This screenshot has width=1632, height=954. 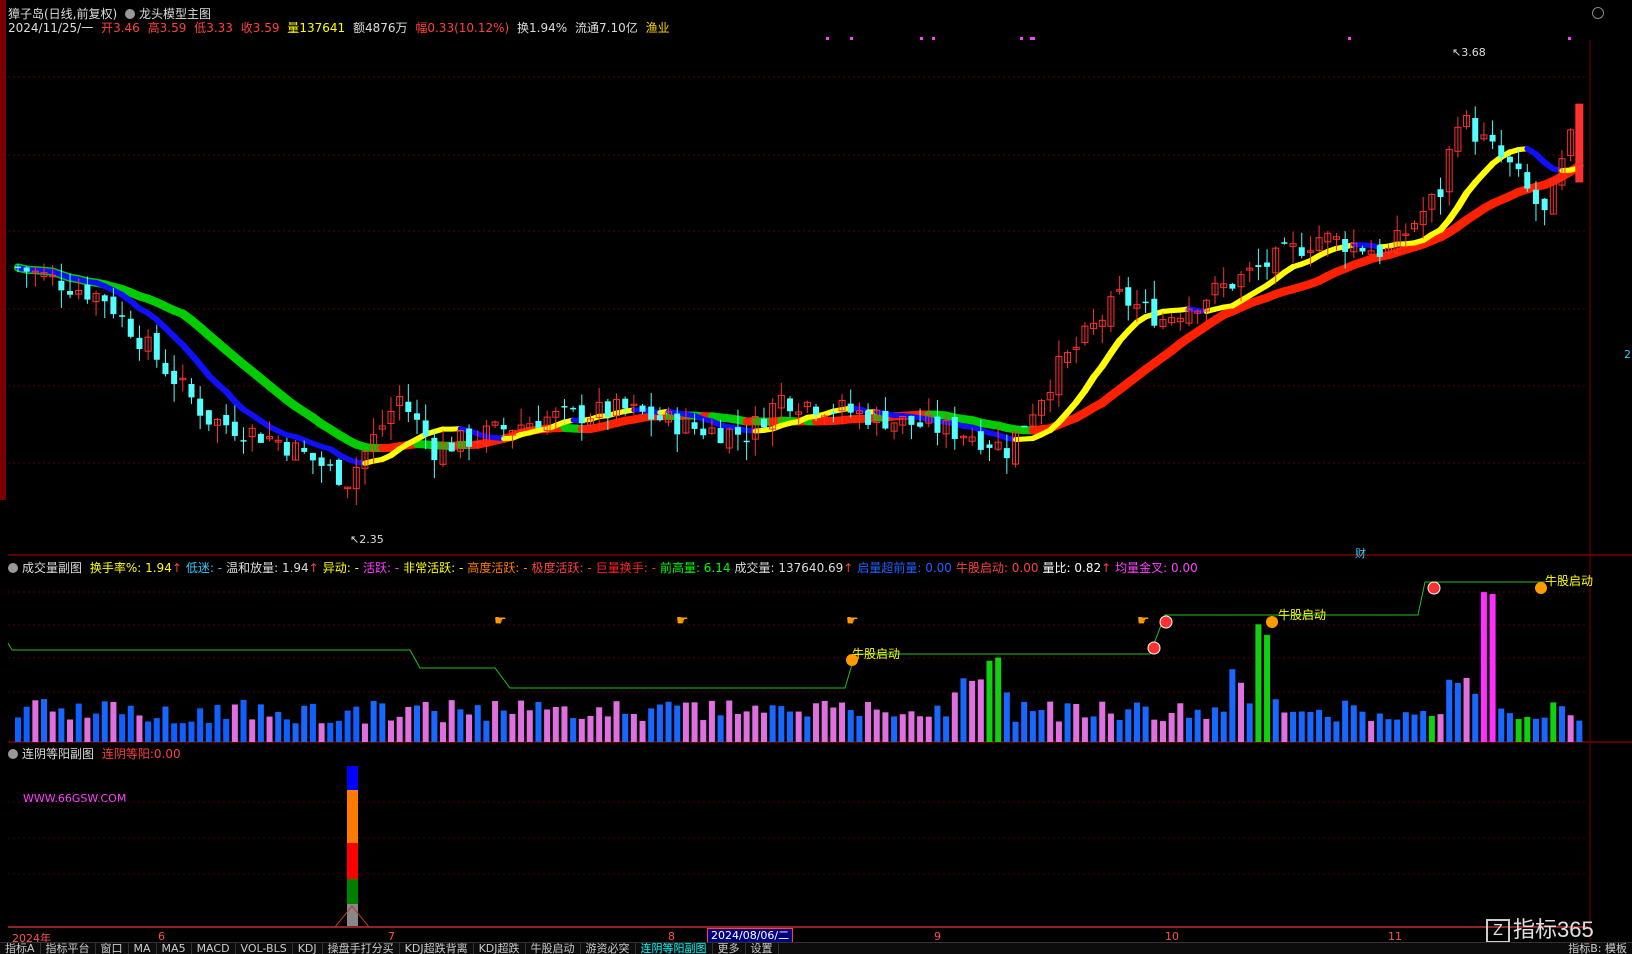 What do you see at coordinates (674, 948) in the screenshot?
I see `tab-13: 连阴等阳副图` at bounding box center [674, 948].